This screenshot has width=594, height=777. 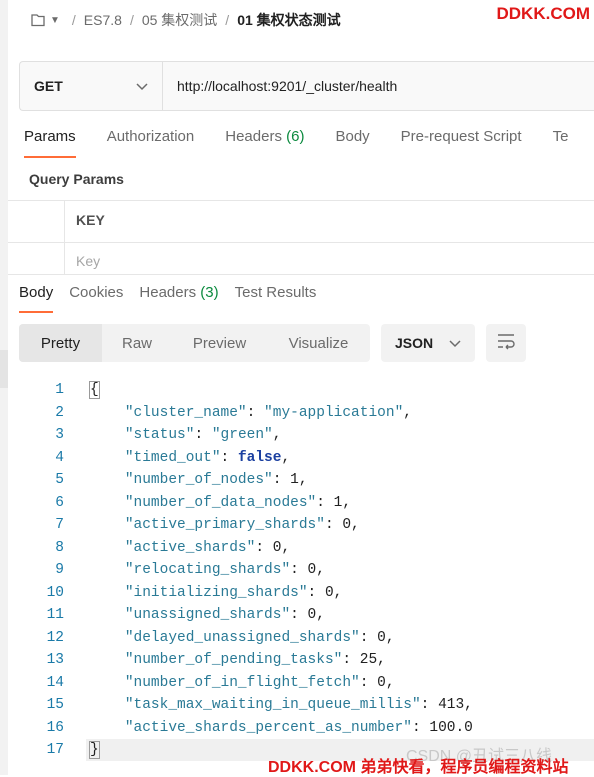 I want to click on tab-cookies: Cookies, so click(x=96, y=292).